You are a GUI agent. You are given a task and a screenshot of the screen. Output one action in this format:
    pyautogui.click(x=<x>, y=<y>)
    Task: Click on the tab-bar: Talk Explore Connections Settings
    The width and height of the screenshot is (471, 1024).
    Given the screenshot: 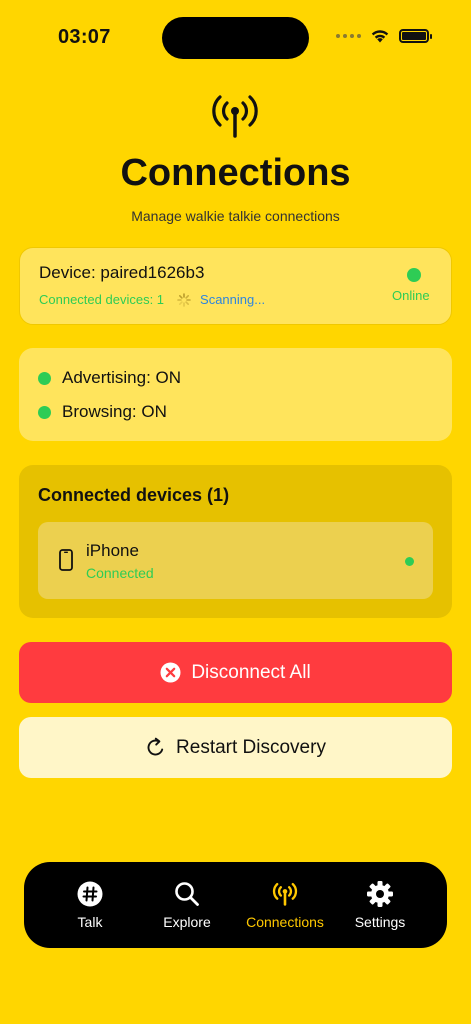 What is the action you would take?
    pyautogui.click(x=235, y=905)
    